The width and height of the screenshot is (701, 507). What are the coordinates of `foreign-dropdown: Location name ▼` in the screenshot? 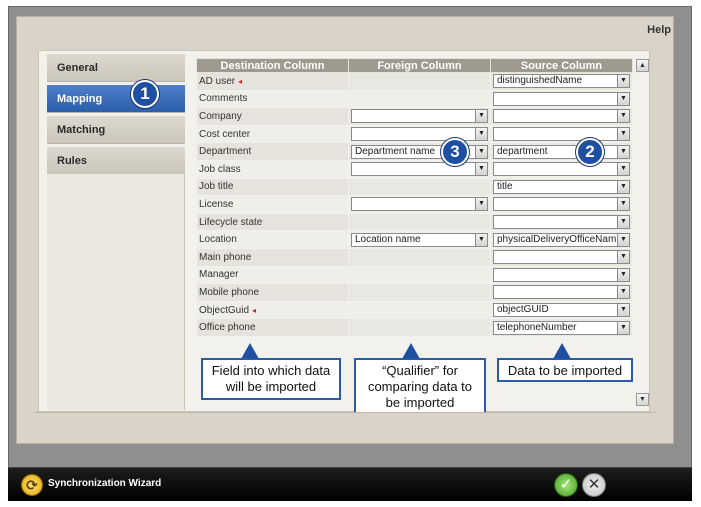 It's located at (419, 239).